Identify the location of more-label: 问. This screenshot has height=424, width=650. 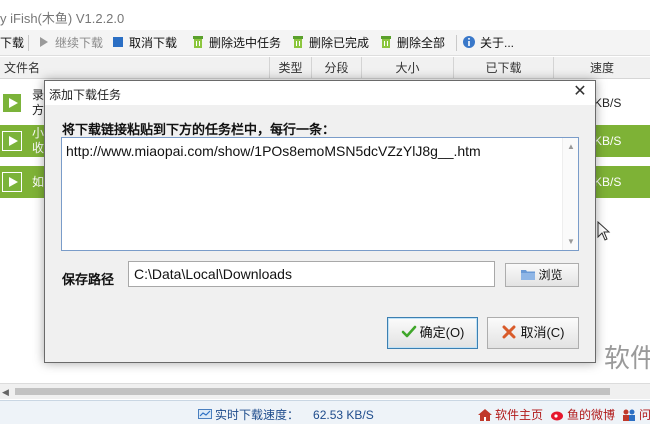
(644, 415).